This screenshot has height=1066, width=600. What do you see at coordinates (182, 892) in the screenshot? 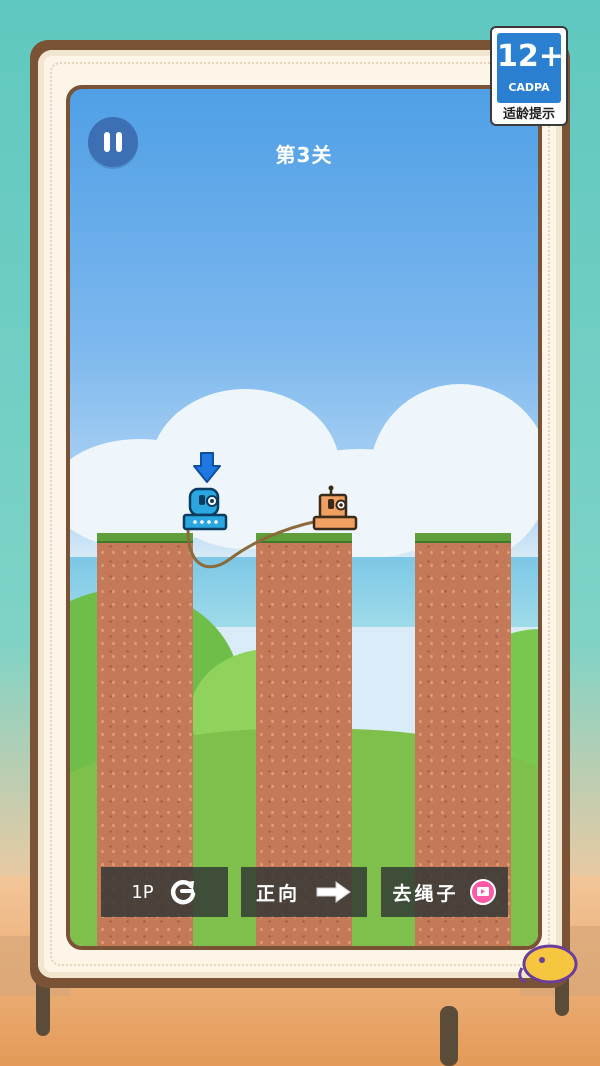
I see `restart-icon` at bounding box center [182, 892].